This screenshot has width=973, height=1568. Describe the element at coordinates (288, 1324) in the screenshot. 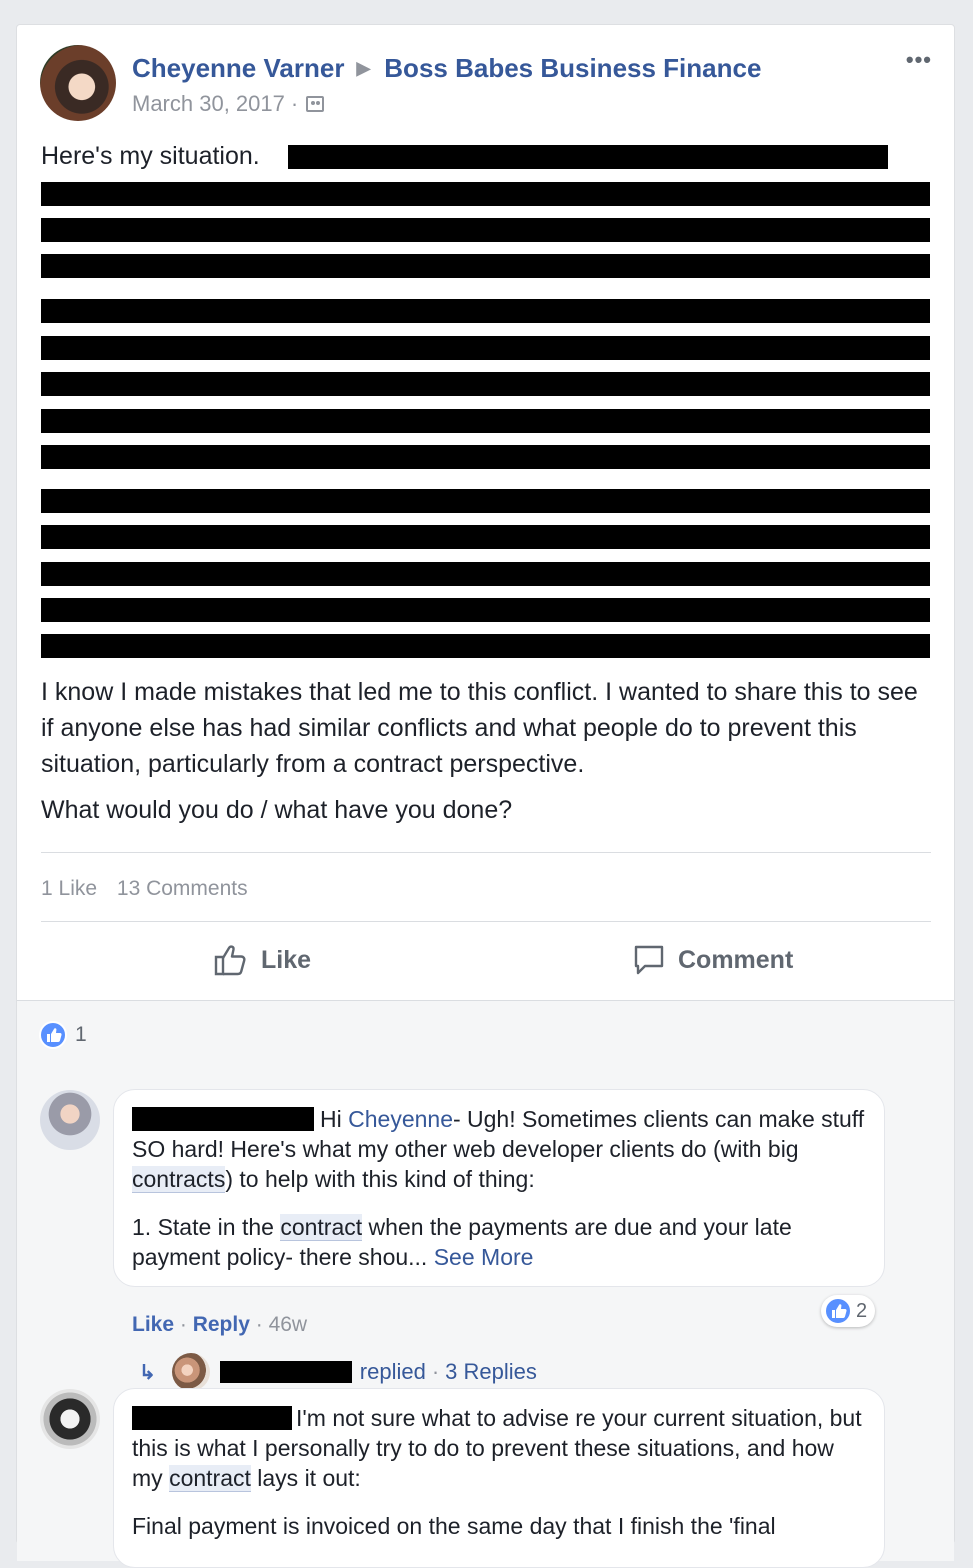

I see `comment-timestamp: 46w` at that location.